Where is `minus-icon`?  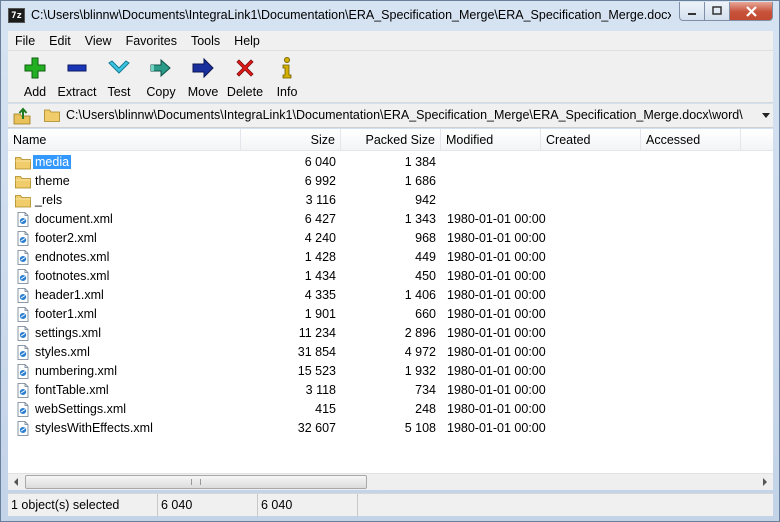
minus-icon is located at coordinates (77, 68).